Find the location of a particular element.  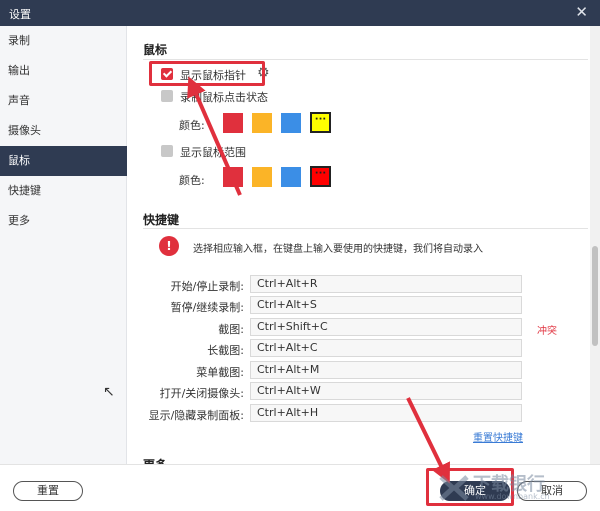

watermark: 下载银行 www.downbank.cn is located at coordinates (513, 488).